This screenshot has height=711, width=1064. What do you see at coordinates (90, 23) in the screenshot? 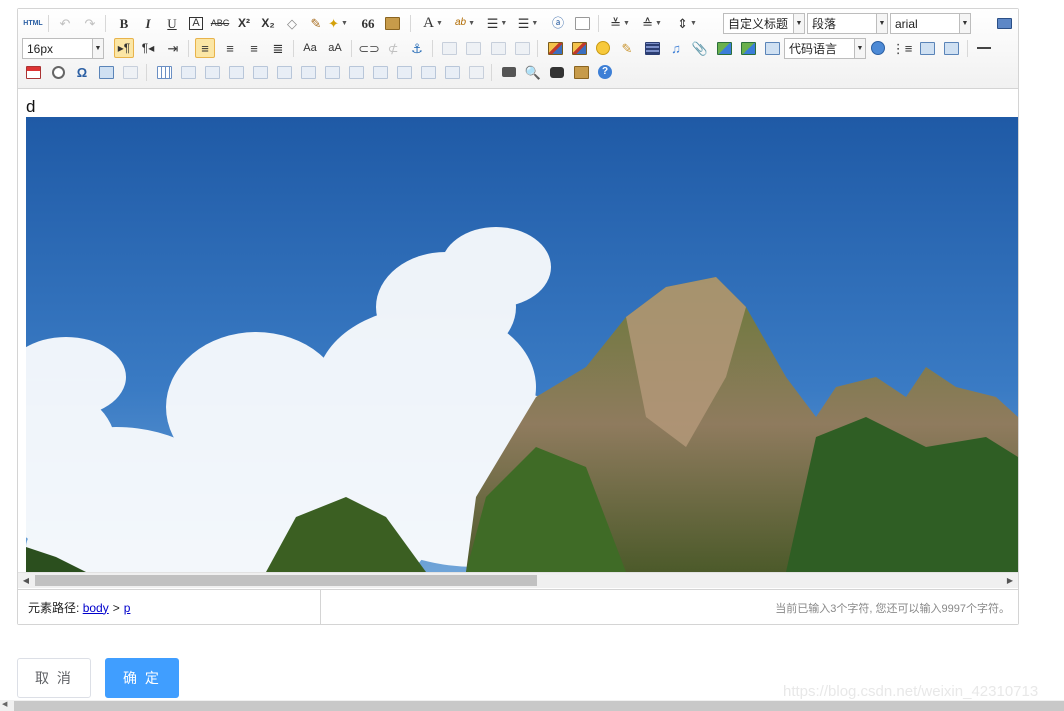
I see `redo-icon: ↷` at bounding box center [90, 23].